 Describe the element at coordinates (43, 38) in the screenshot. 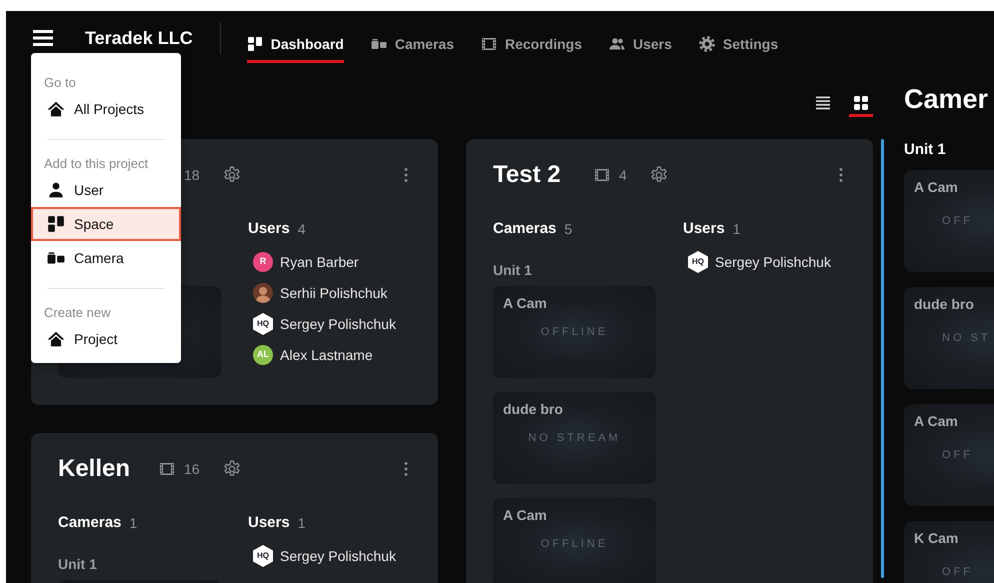

I see `menu-button` at that location.